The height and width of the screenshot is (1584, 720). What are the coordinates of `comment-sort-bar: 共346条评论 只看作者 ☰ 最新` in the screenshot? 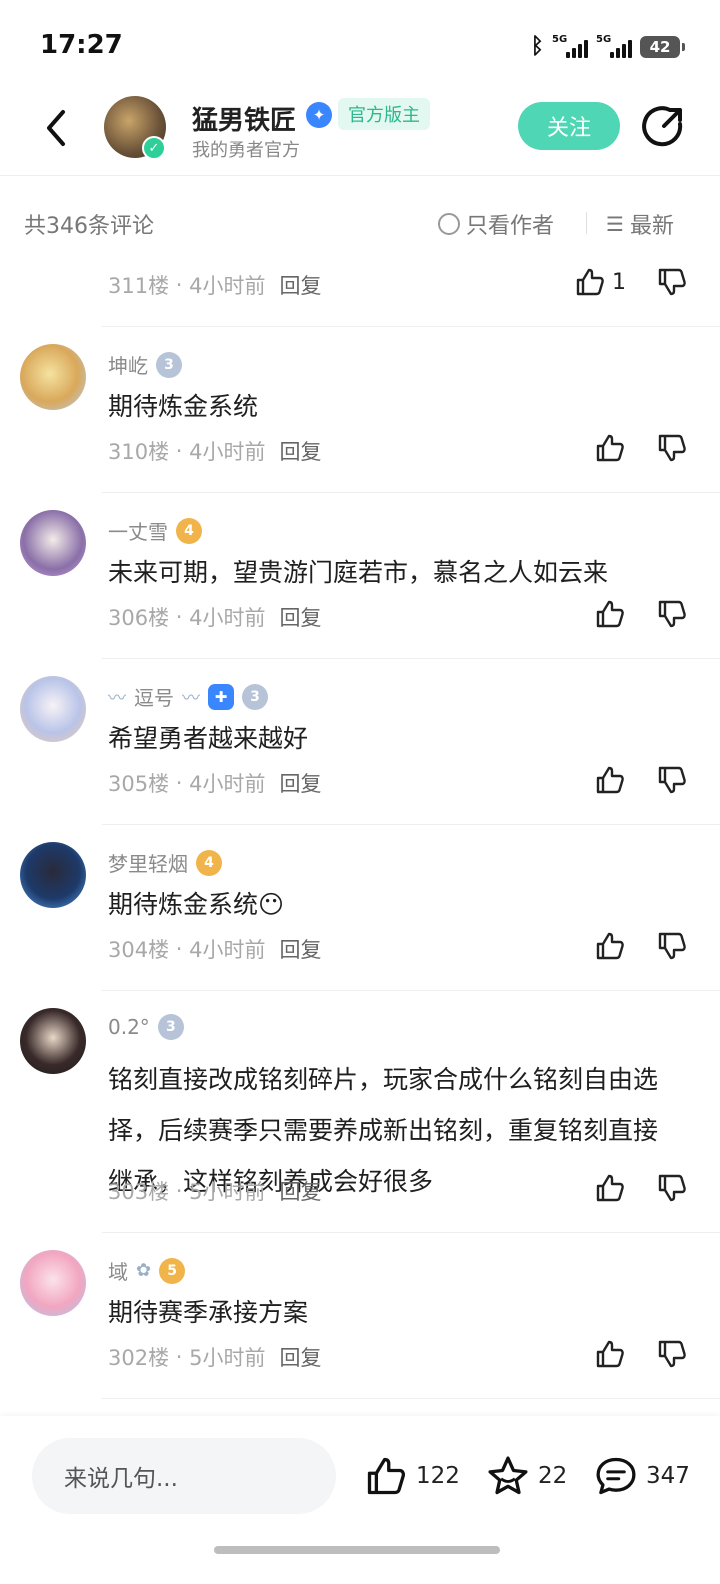 It's located at (360, 222).